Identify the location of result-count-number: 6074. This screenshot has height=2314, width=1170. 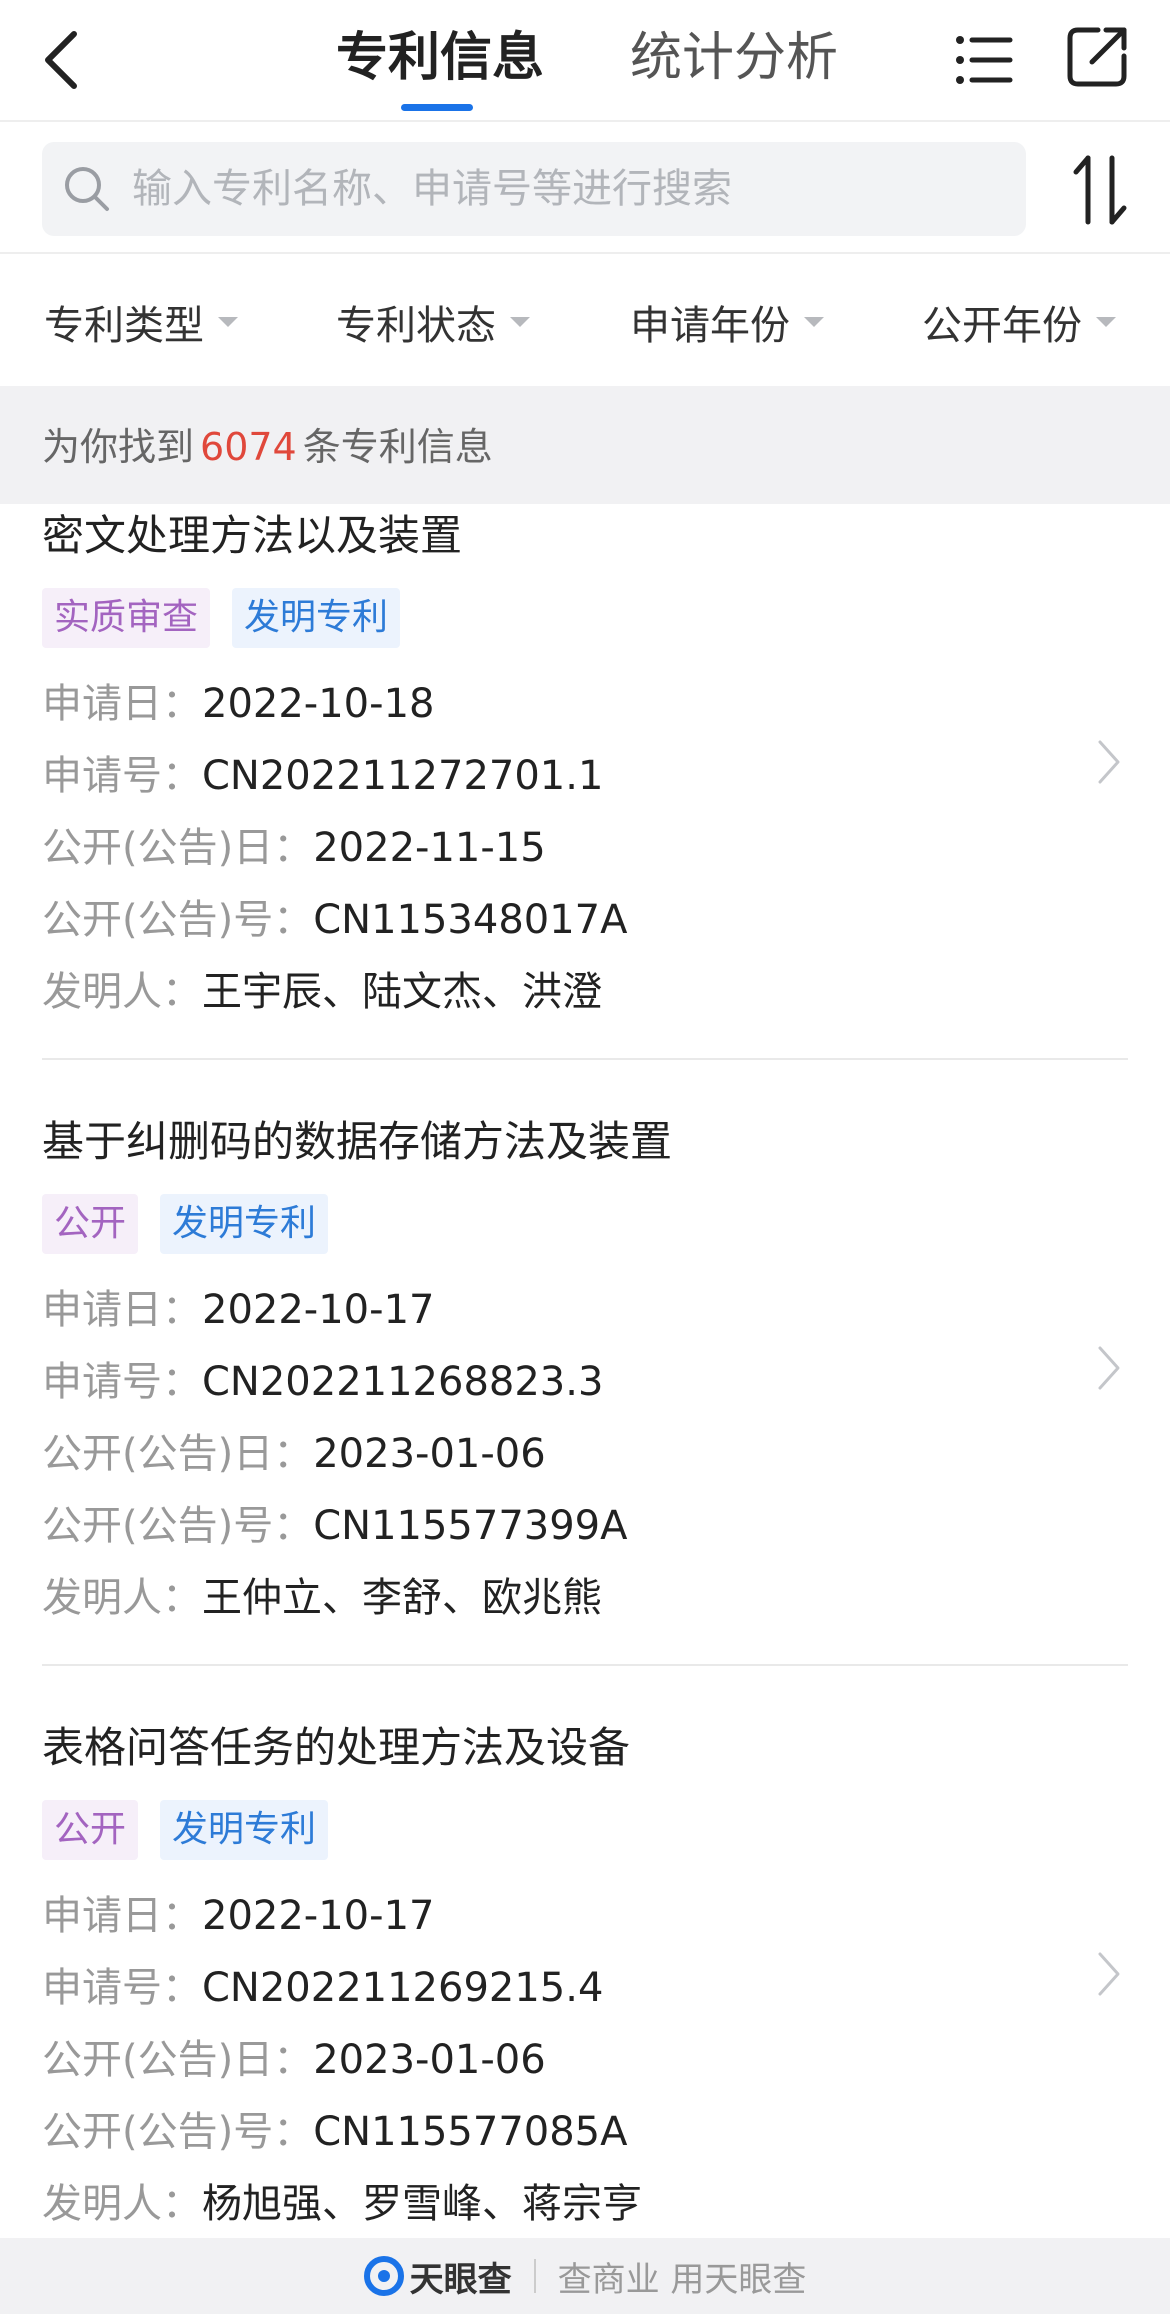
(248, 447).